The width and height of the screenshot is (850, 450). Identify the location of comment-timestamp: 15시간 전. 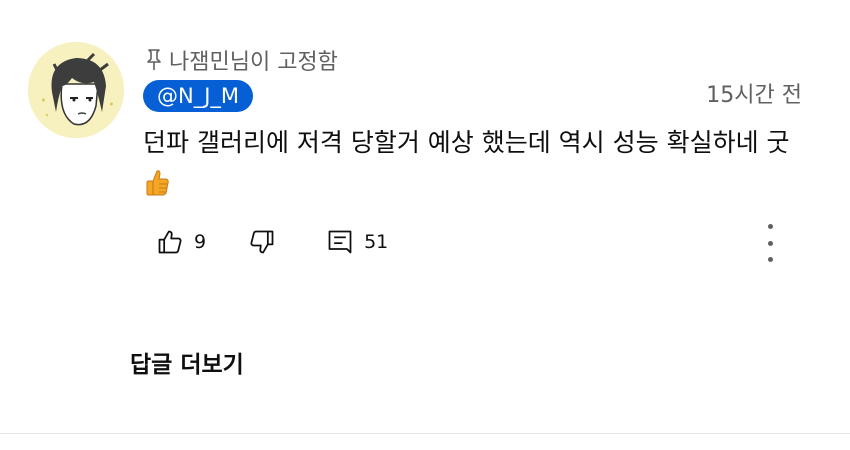
(754, 96).